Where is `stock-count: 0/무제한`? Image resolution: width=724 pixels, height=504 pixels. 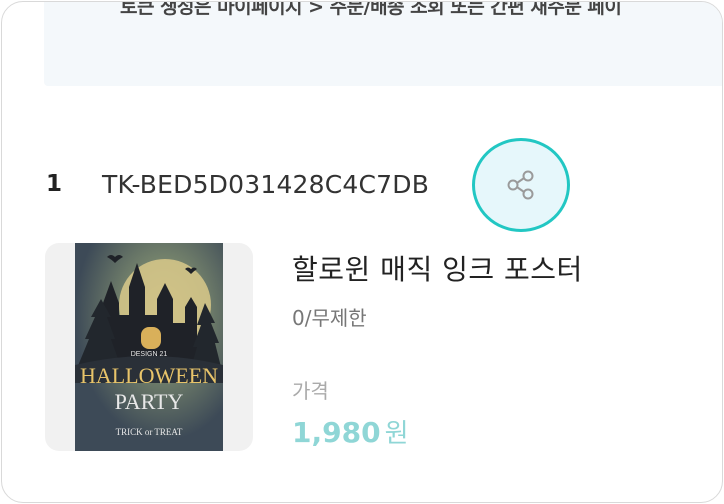 stock-count: 0/무제한 is located at coordinates (329, 318).